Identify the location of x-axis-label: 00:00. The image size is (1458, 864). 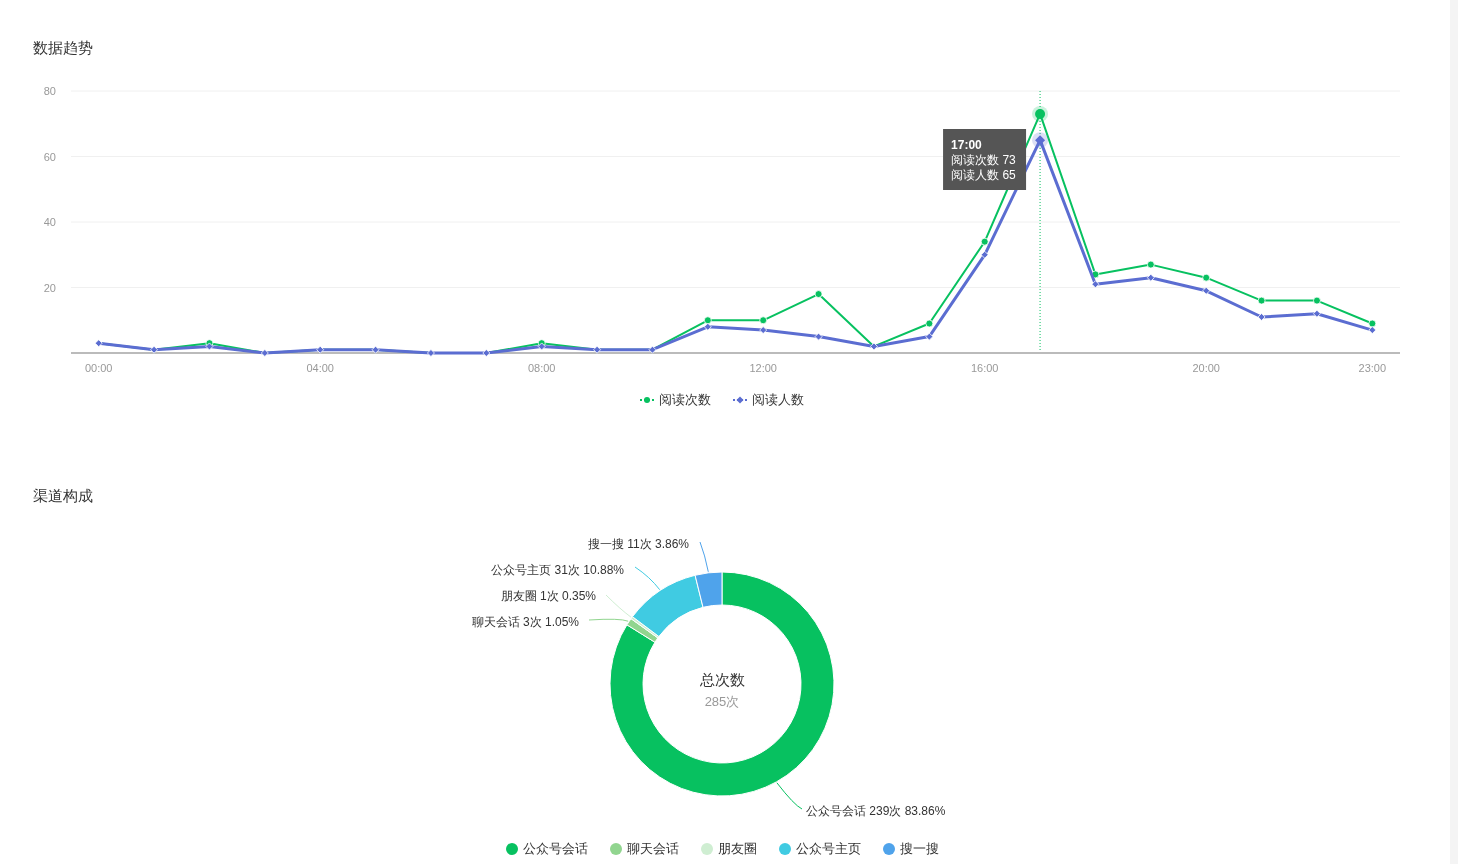
(98, 368).